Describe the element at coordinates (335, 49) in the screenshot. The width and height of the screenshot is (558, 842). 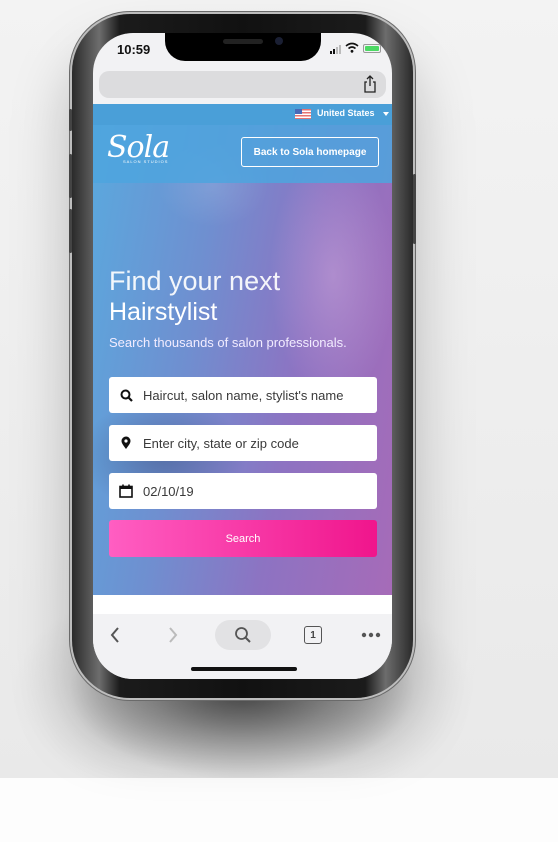
I see `signal-icon` at that location.